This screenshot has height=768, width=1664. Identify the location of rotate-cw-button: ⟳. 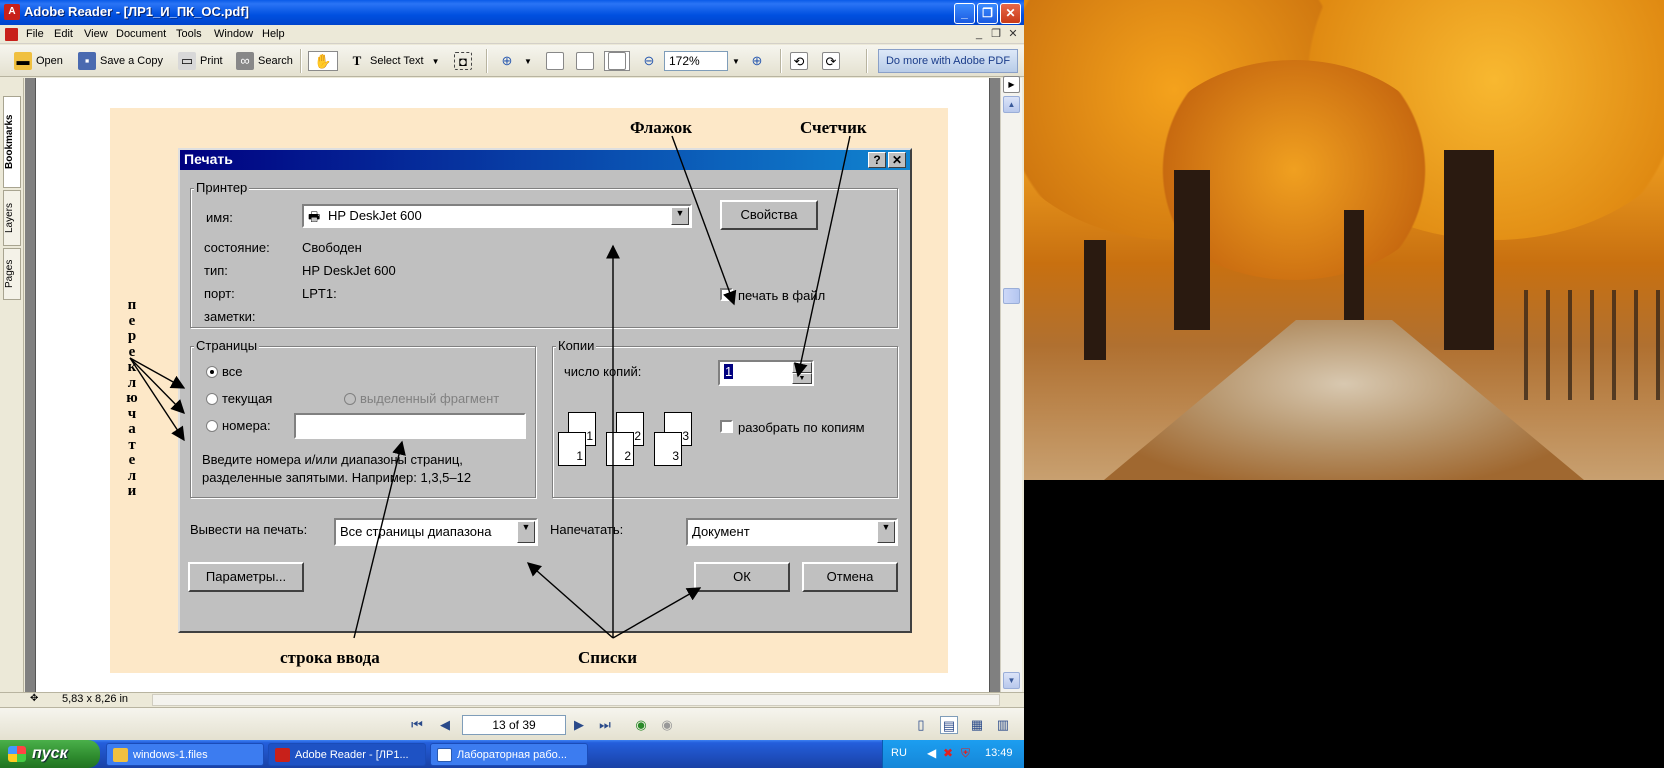
(833, 61).